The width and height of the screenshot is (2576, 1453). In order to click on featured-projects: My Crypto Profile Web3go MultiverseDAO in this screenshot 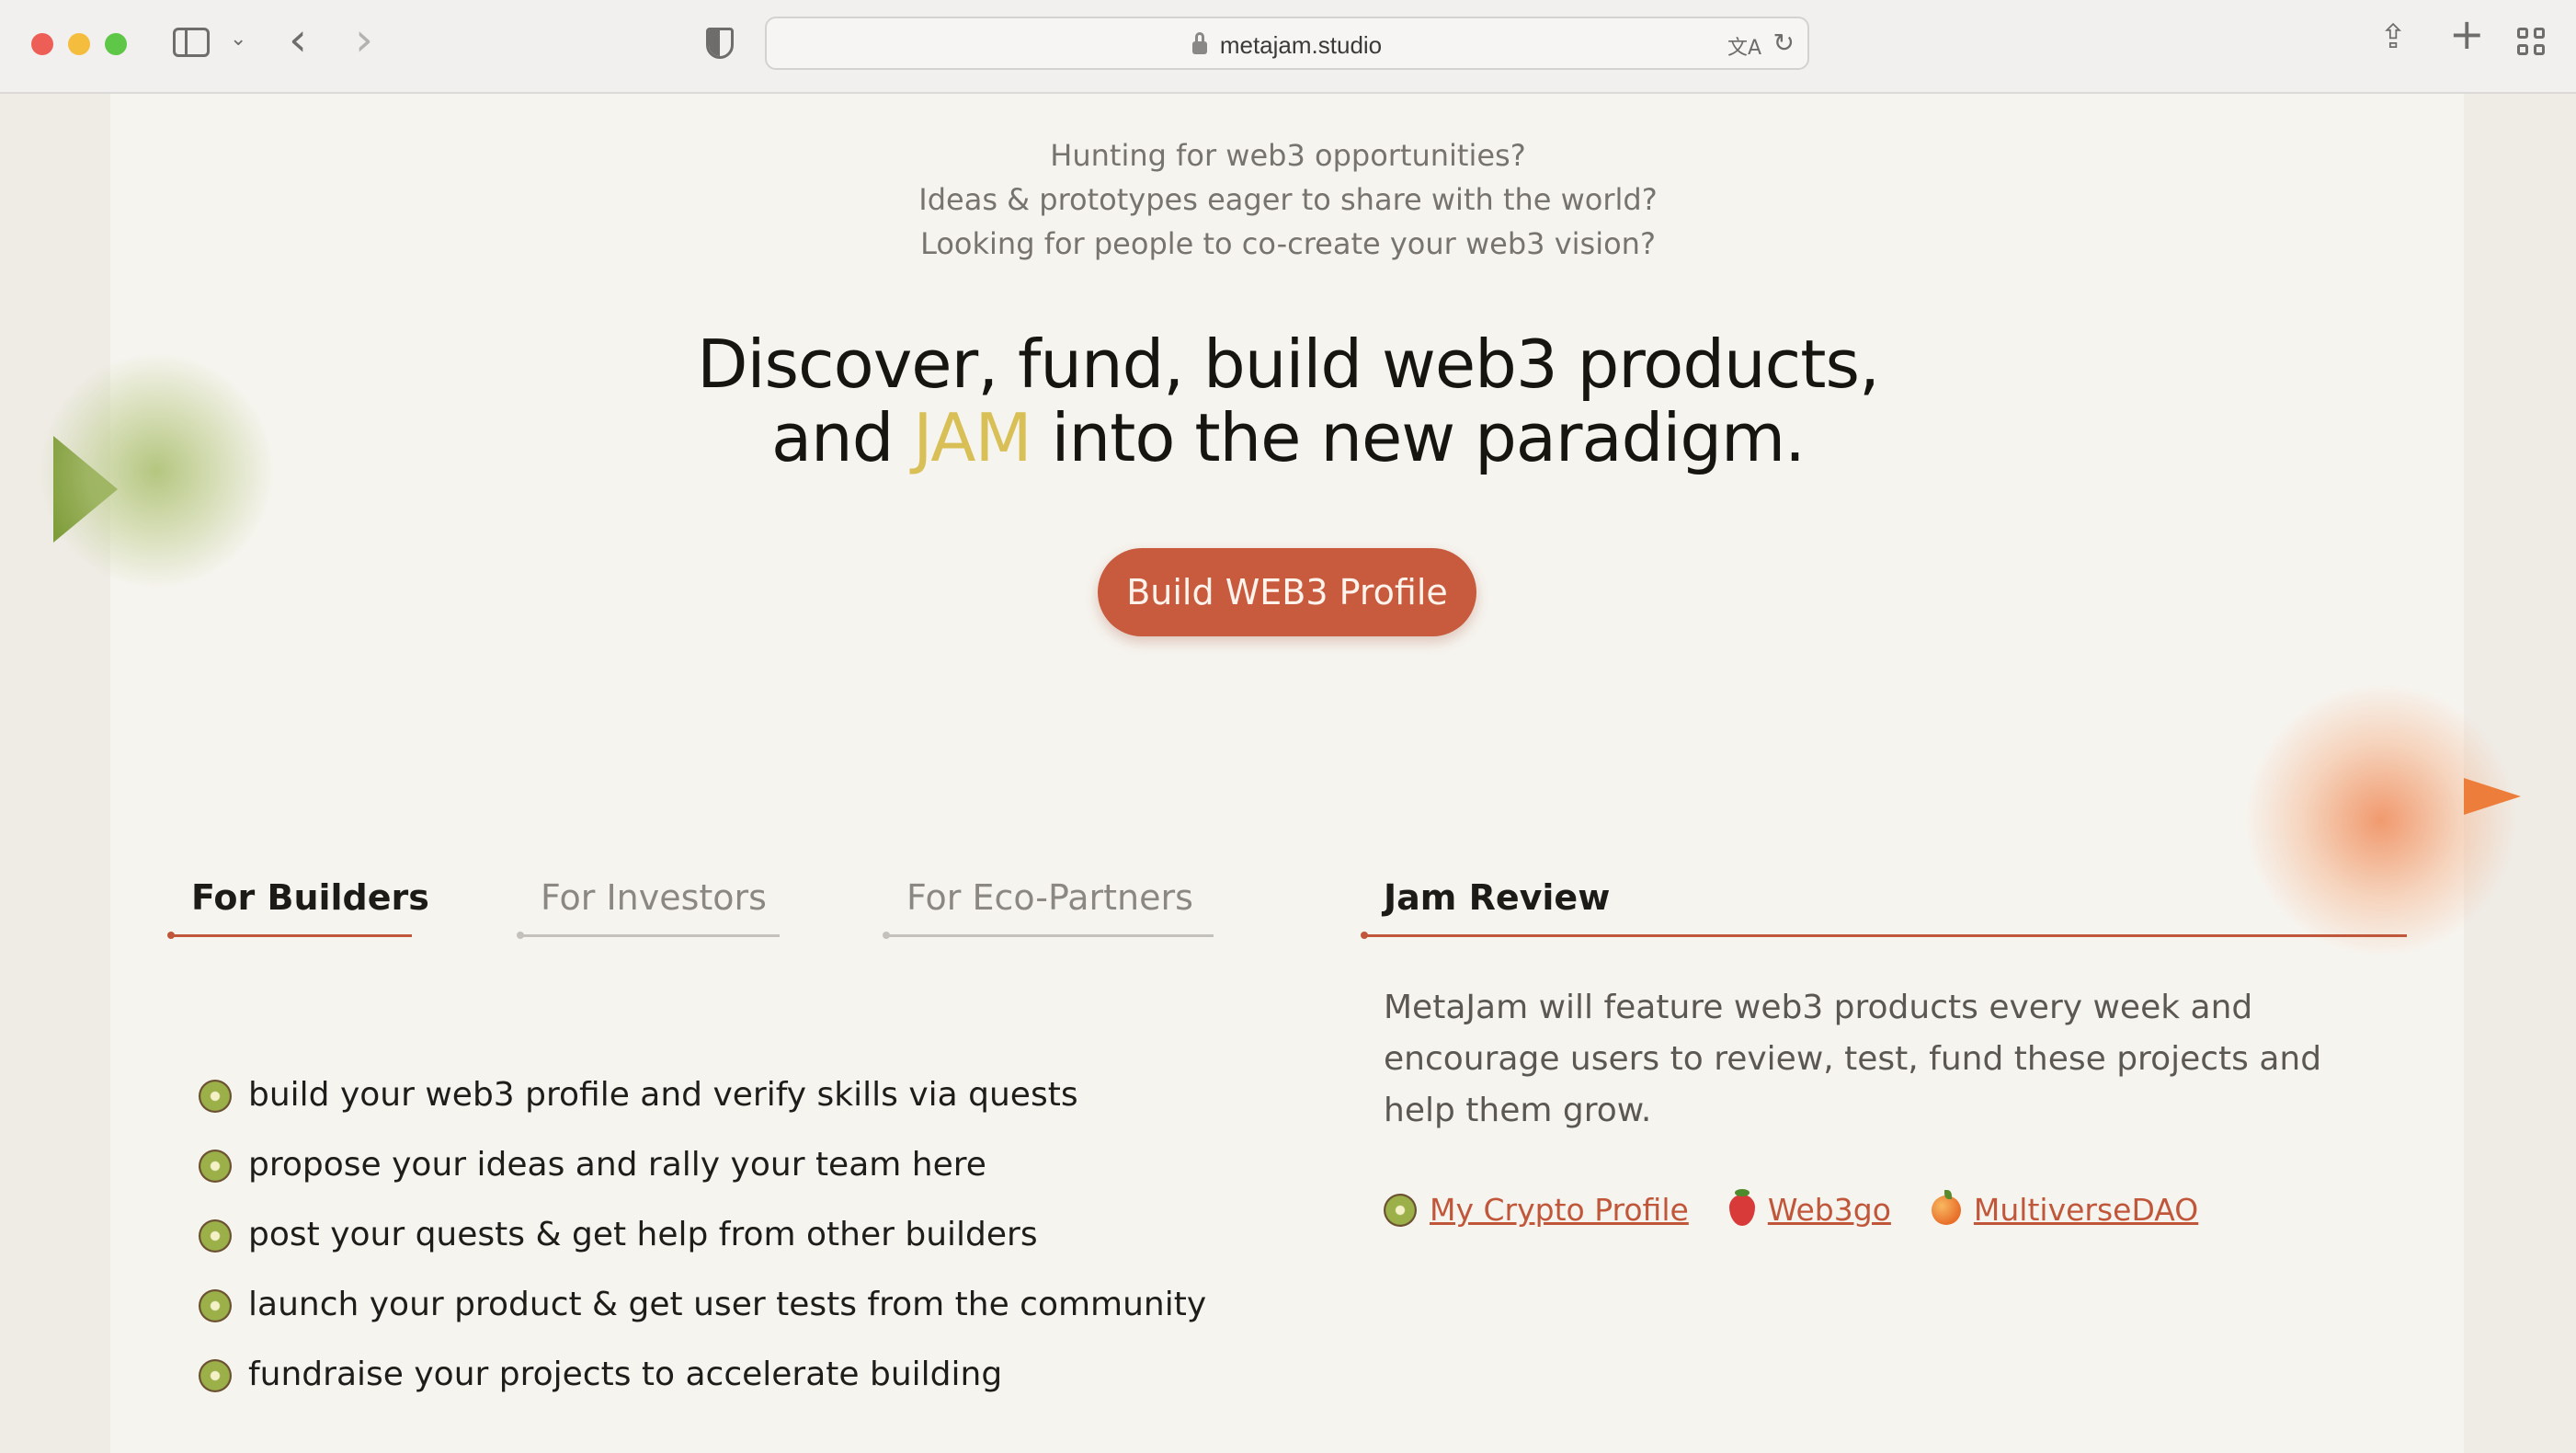, I will do `click(1811, 1208)`.